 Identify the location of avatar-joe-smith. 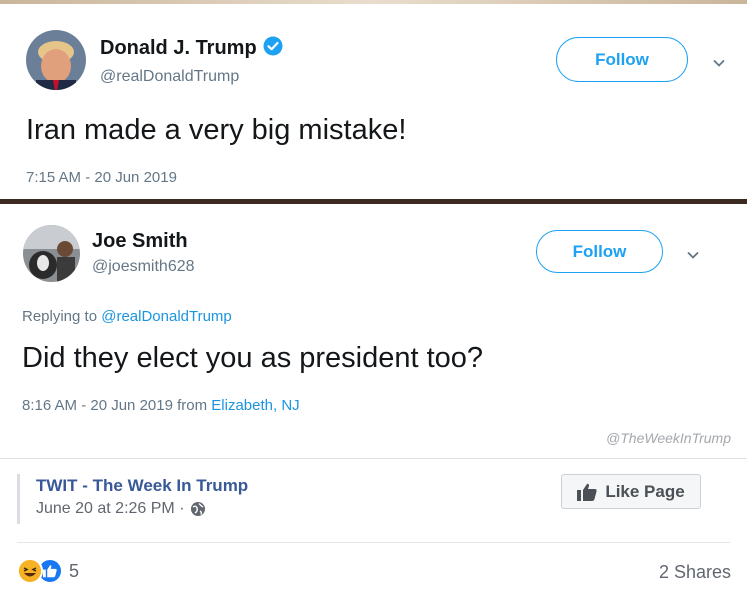
(51, 253).